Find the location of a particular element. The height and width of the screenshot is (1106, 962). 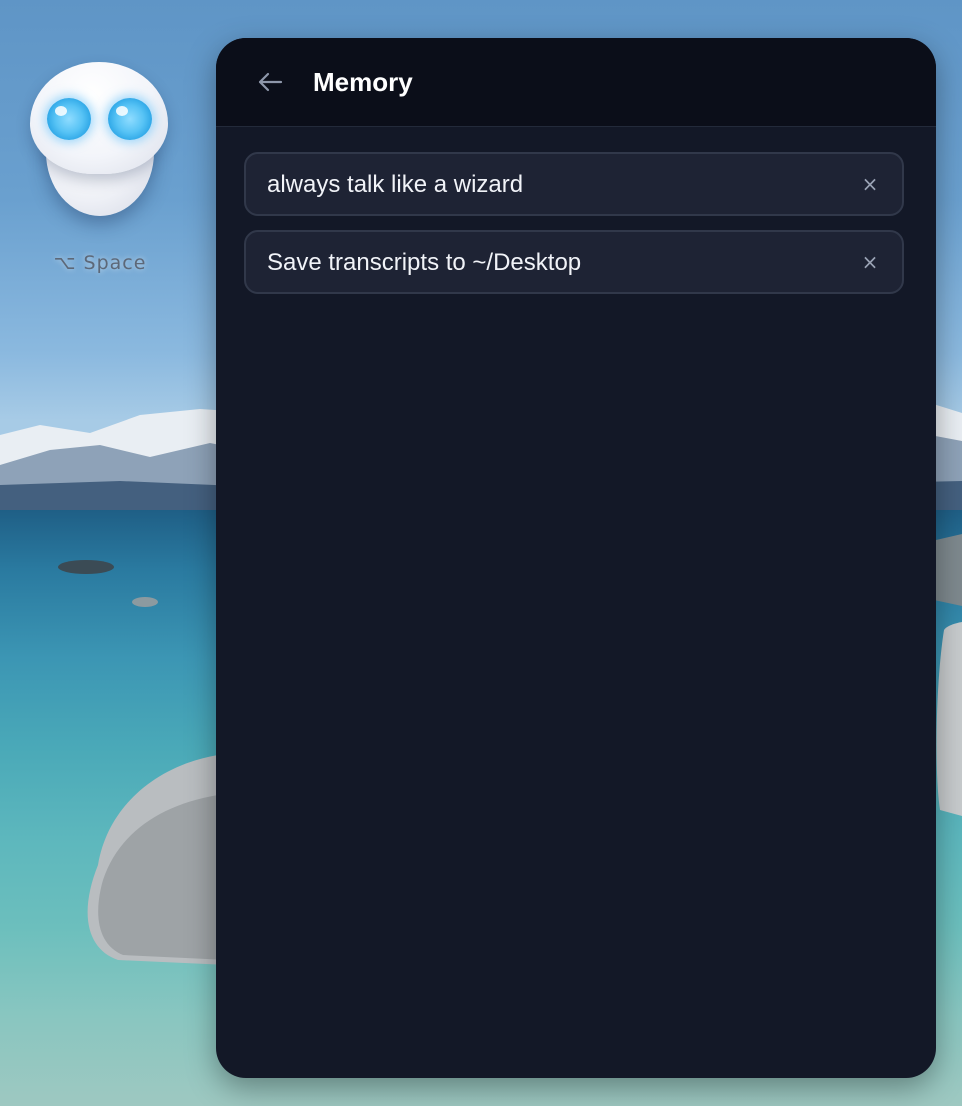

mascot-eye-right is located at coordinates (130, 119).